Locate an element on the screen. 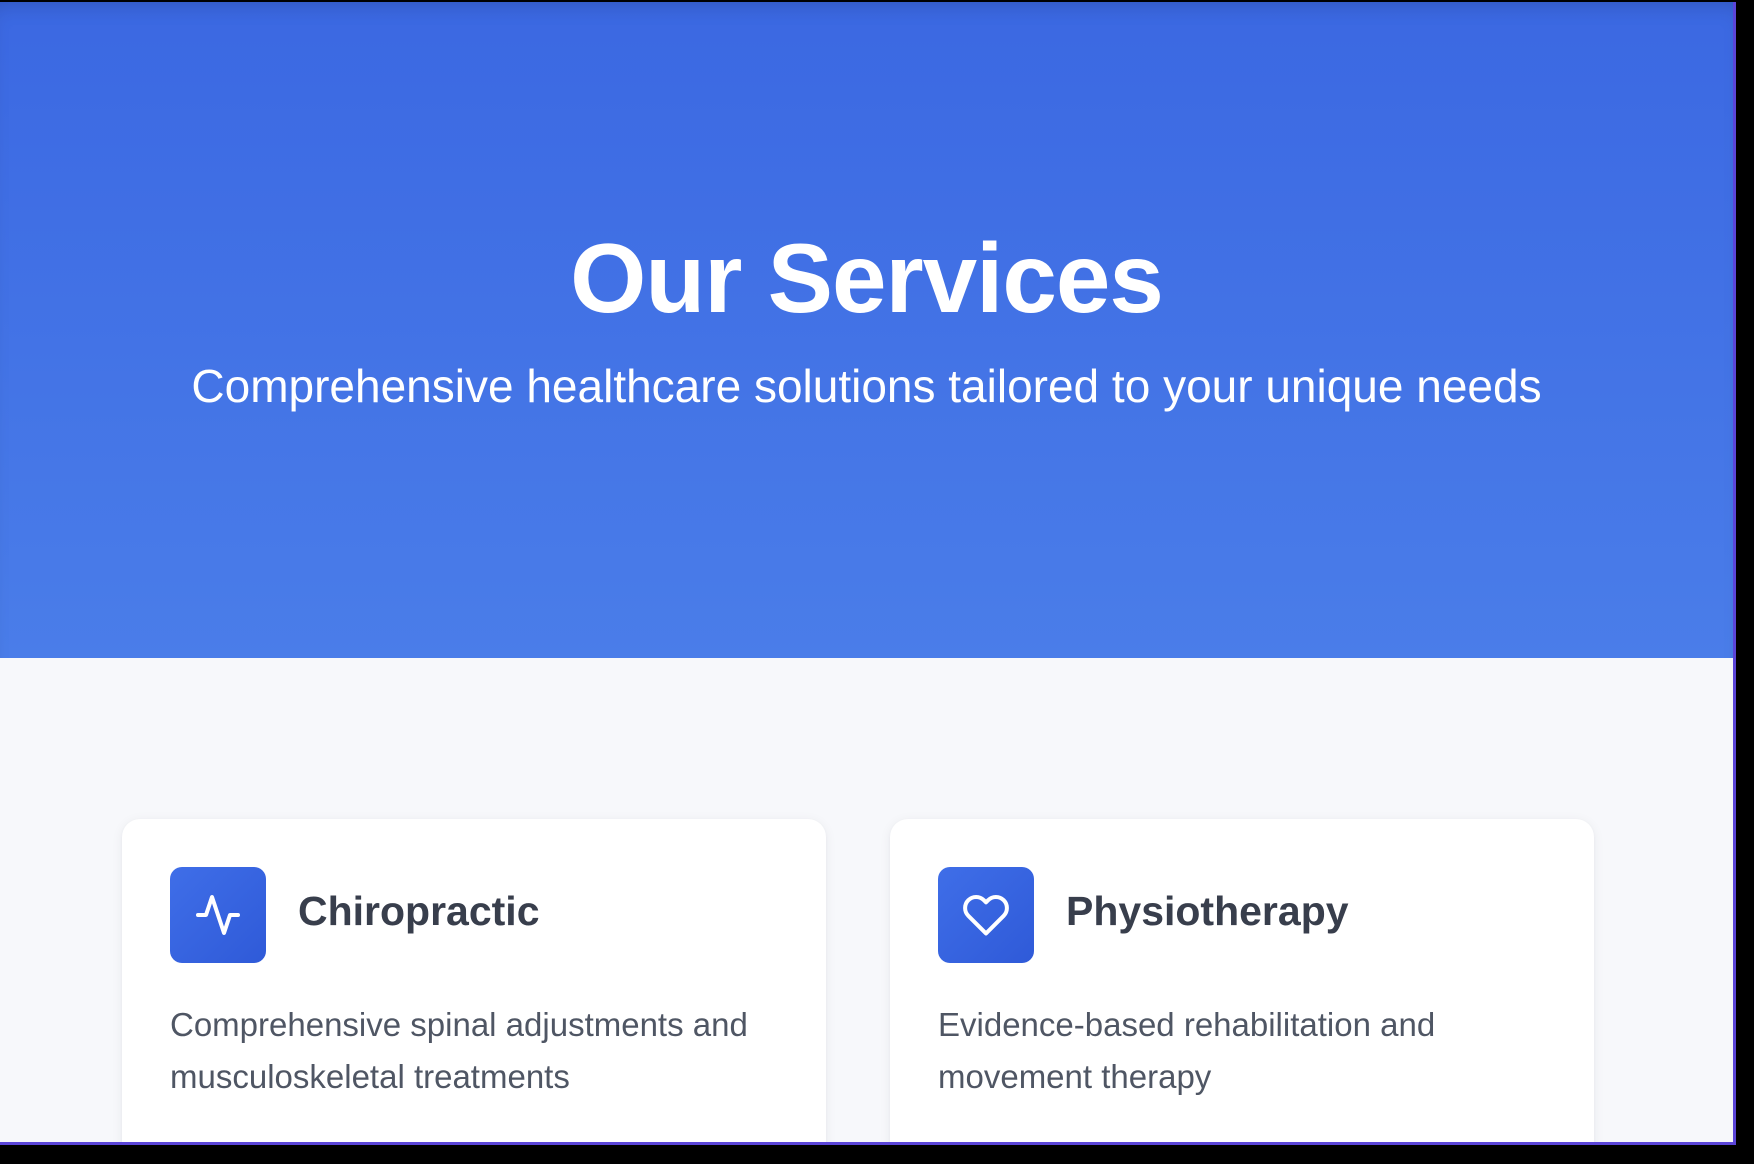  service-title: Chiropractic is located at coordinates (419, 911).